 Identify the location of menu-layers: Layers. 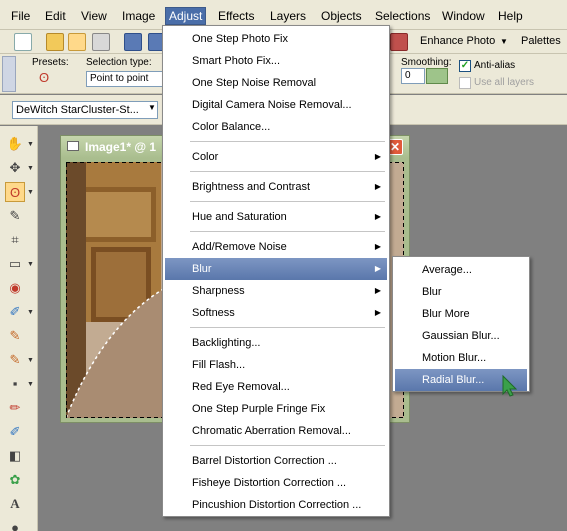
(288, 16).